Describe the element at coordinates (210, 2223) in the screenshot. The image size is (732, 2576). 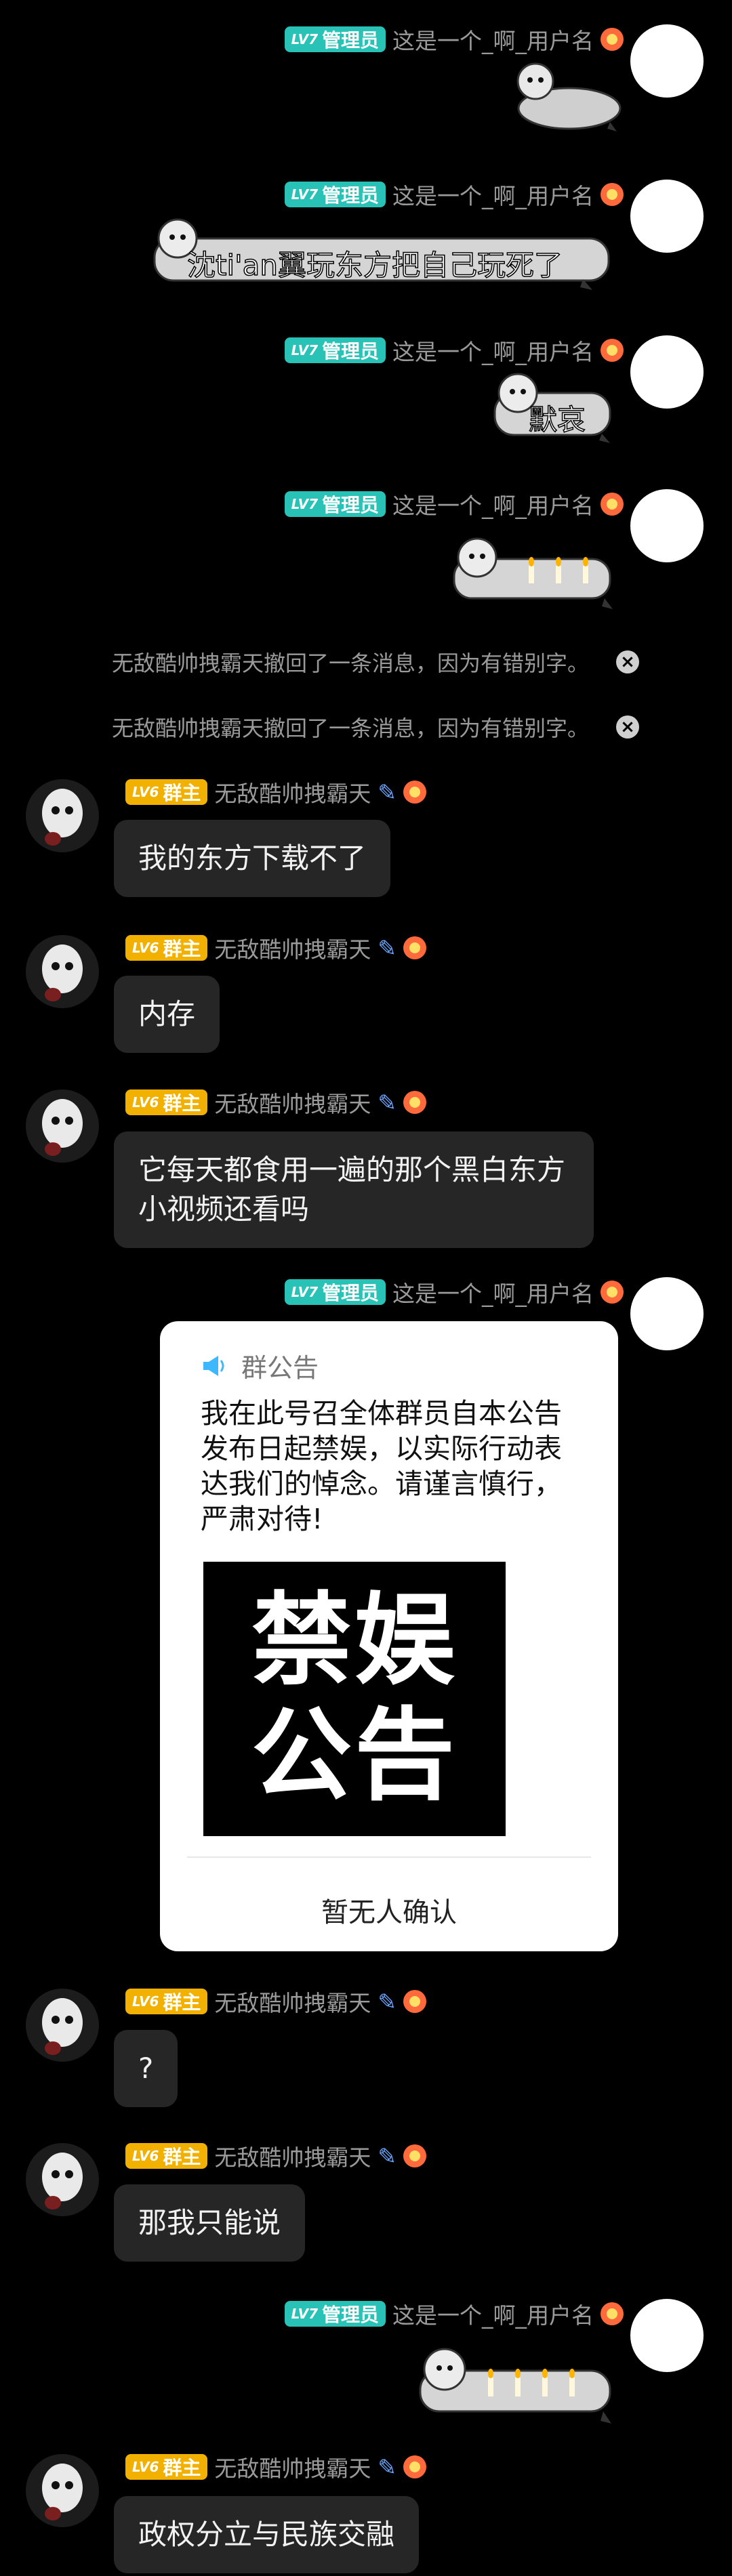
I see `message-bubble: 那我只能说` at that location.